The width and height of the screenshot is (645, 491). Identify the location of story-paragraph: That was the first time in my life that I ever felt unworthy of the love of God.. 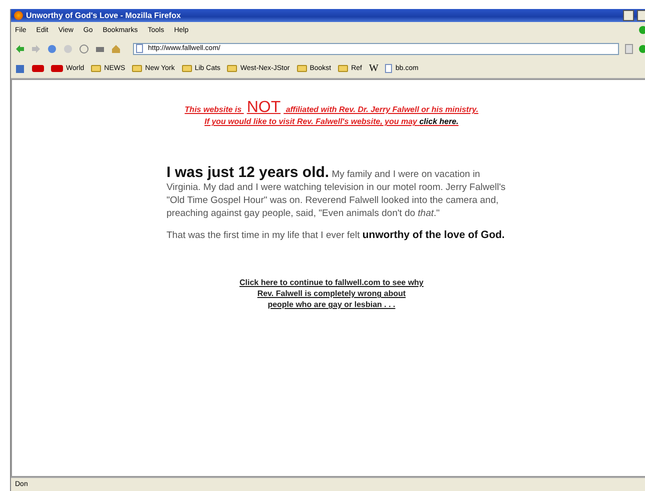
(336, 235).